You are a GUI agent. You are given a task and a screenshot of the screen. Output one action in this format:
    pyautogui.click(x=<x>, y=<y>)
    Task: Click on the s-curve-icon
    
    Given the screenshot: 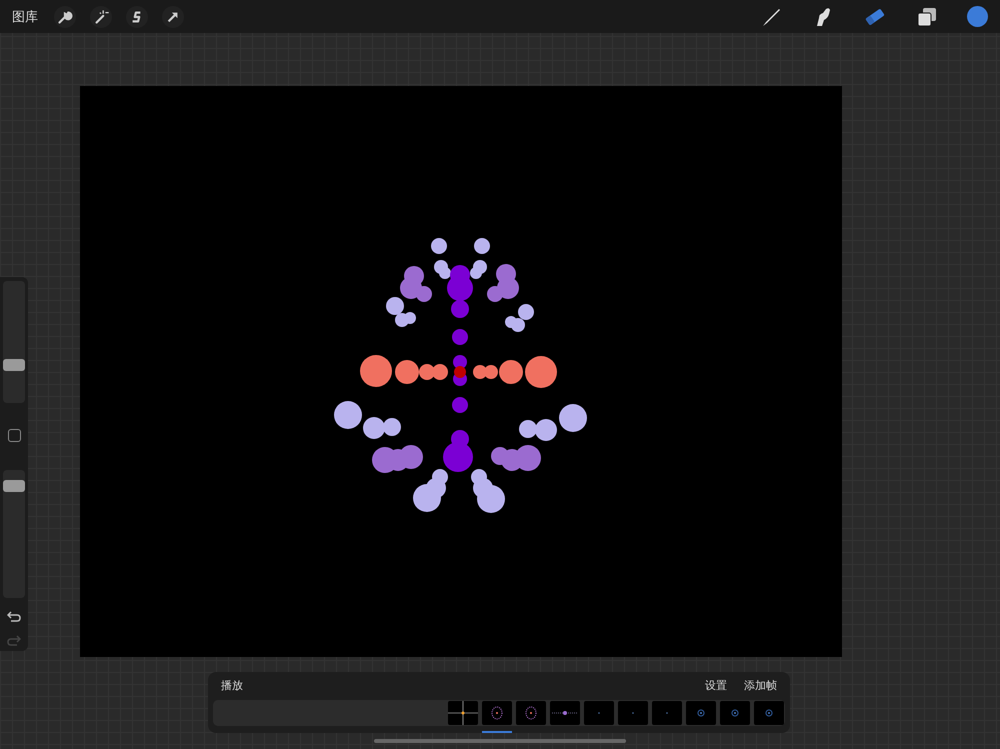 What is the action you would take?
    pyautogui.click(x=137, y=17)
    